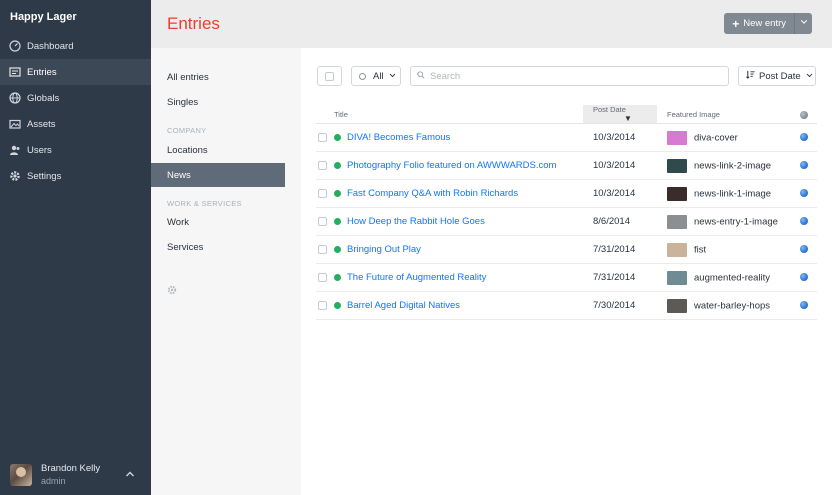  Describe the element at coordinates (182, 102) in the screenshot. I see `source-singles: Singles` at that location.